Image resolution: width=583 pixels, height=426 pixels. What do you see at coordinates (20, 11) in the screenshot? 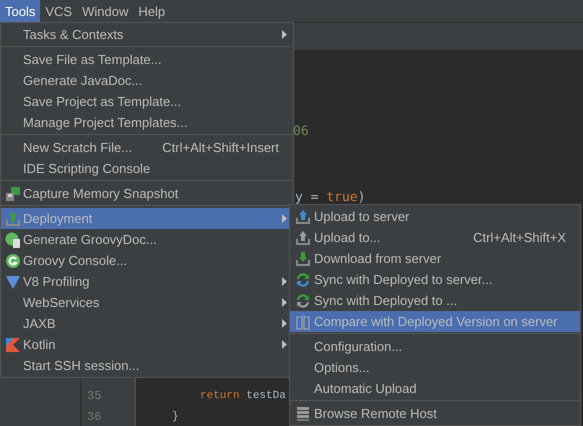
I see `menu-bar-item: Tools` at bounding box center [20, 11].